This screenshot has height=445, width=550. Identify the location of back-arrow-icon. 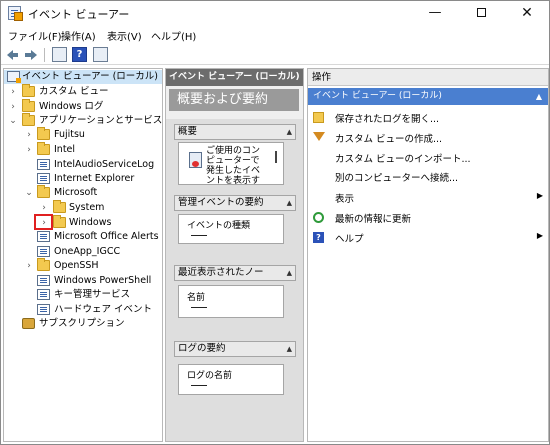
(12, 55).